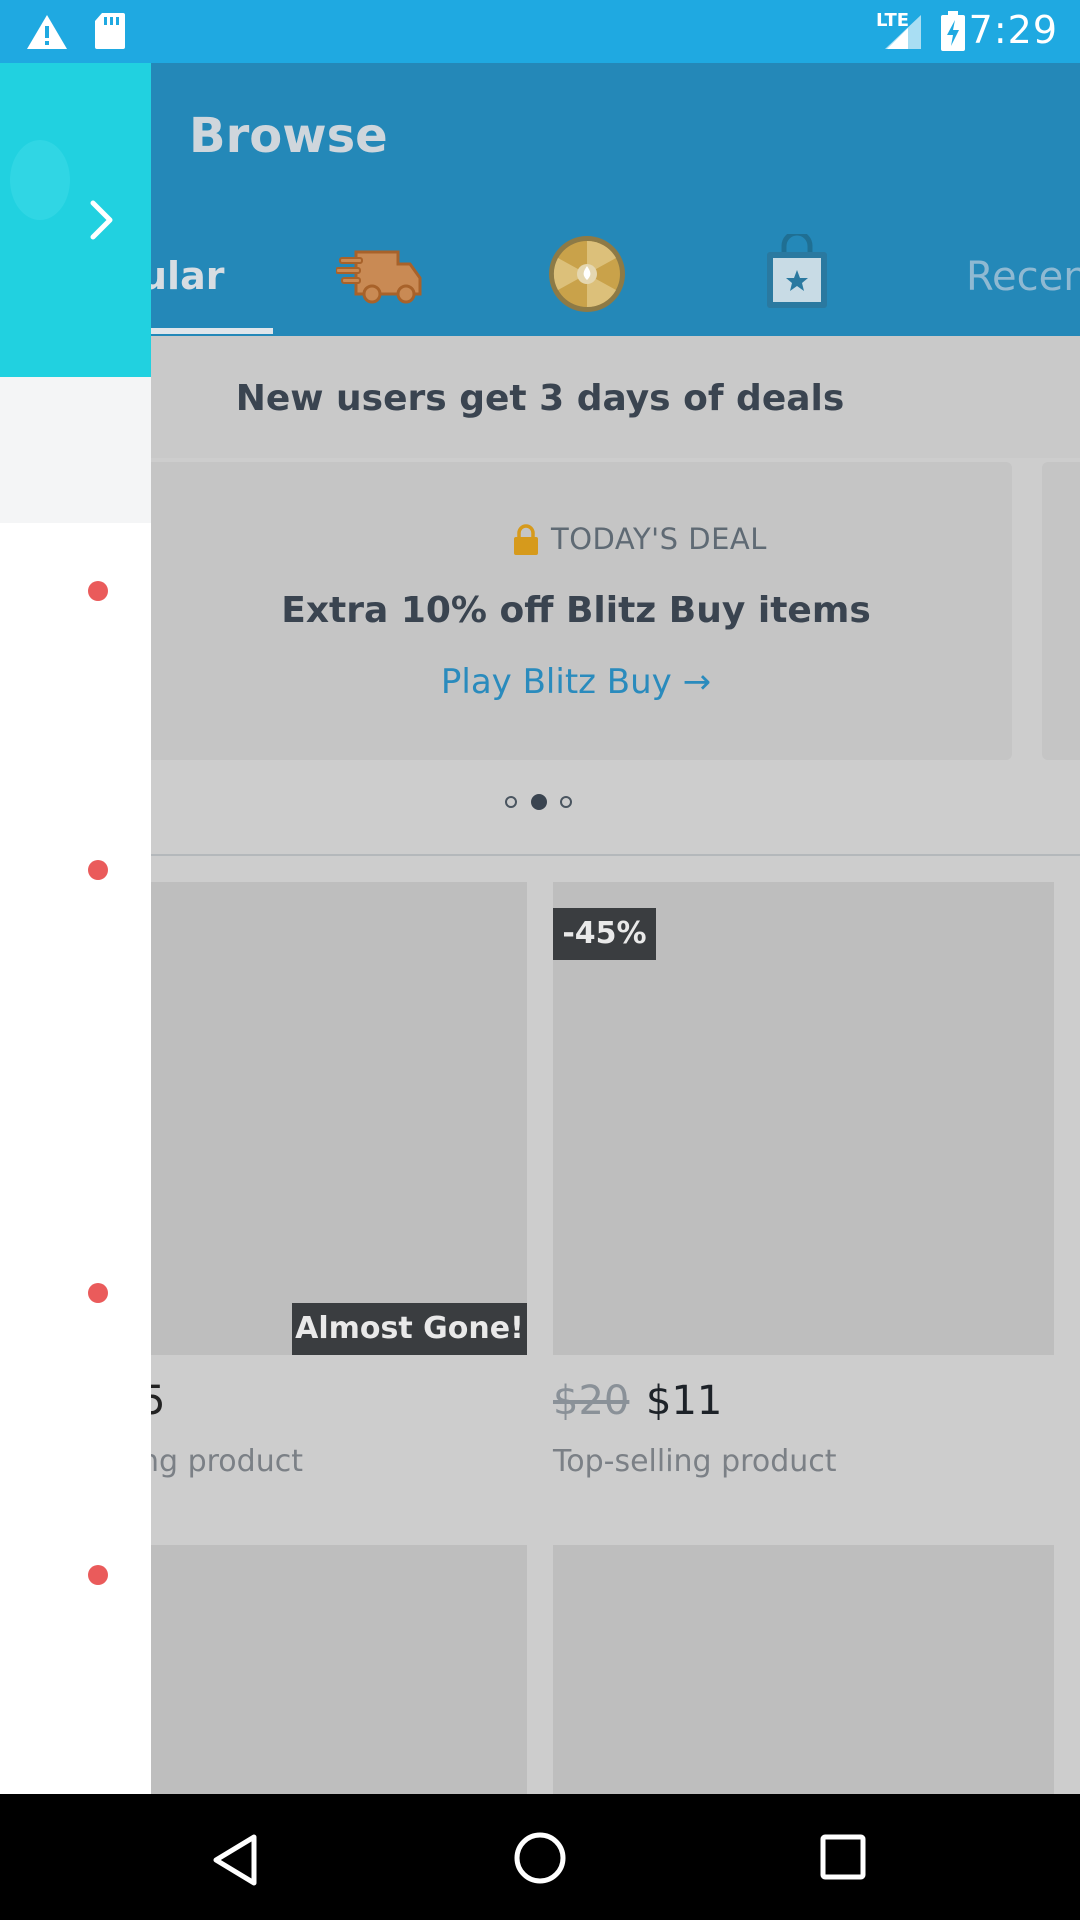 Image resolution: width=1080 pixels, height=1920 pixels. What do you see at coordinates (797, 272) in the screenshot?
I see `shopping-bag-star-icon` at bounding box center [797, 272].